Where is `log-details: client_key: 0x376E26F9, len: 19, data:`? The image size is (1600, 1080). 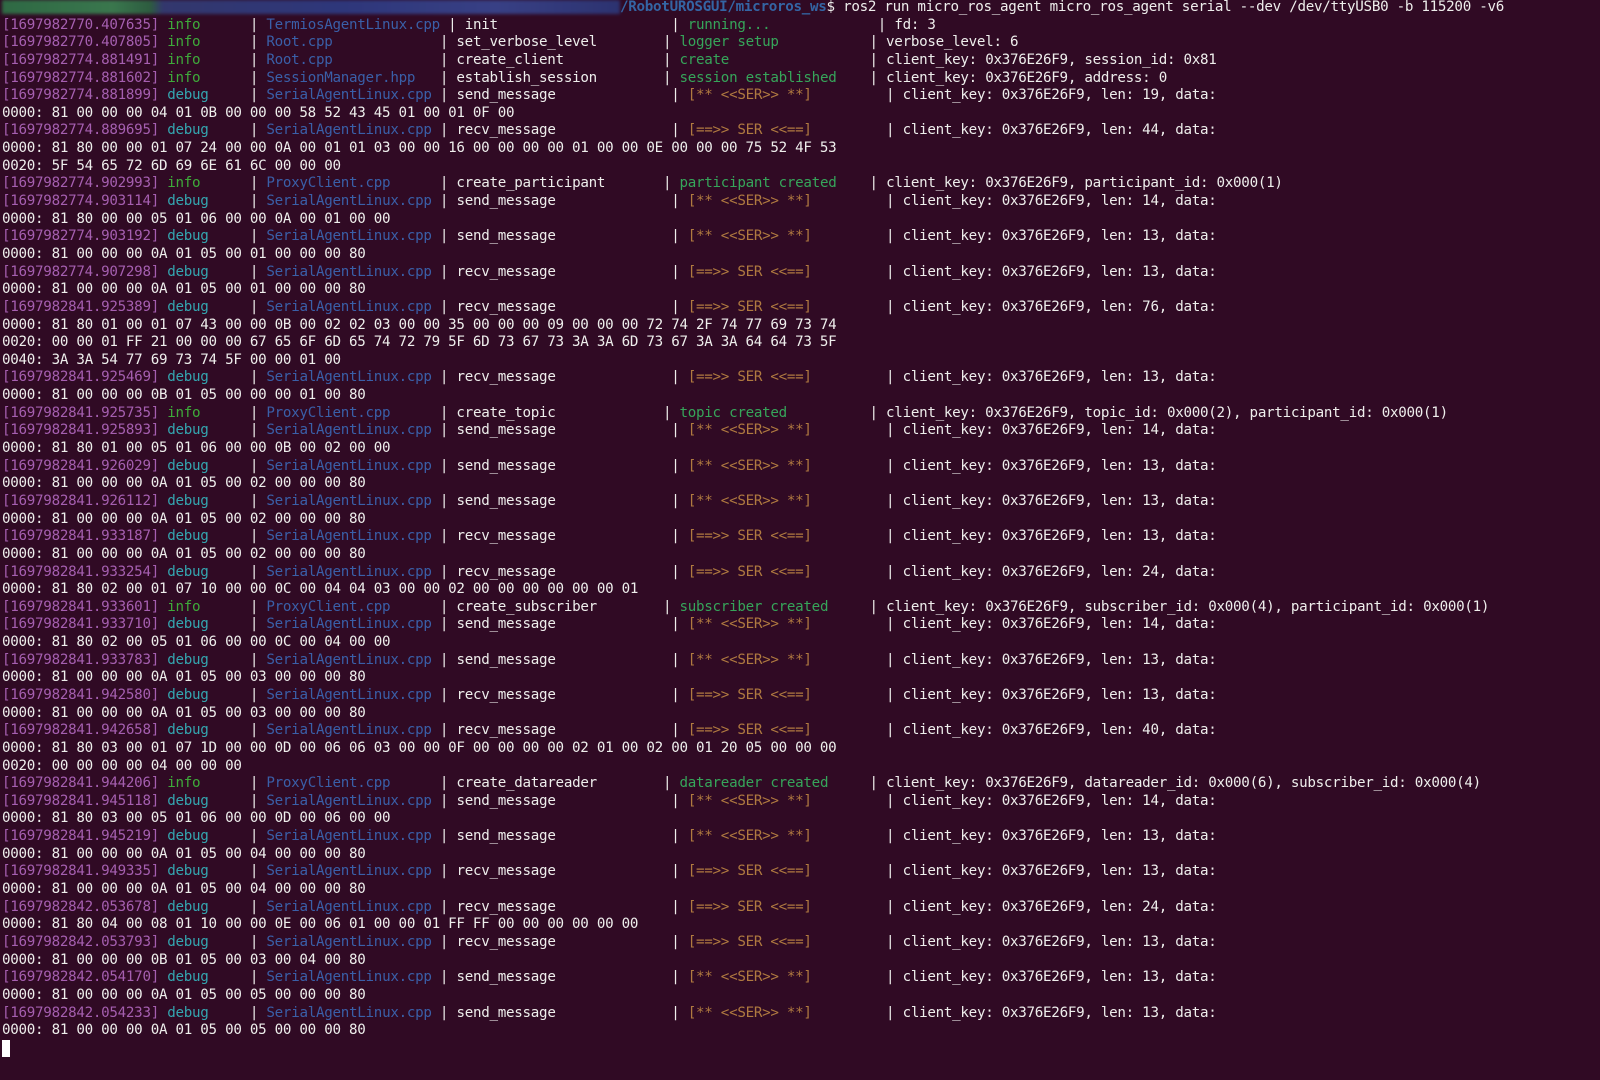
log-details: client_key: 0x376E26F9, len: 19, data: is located at coordinates (1059, 95).